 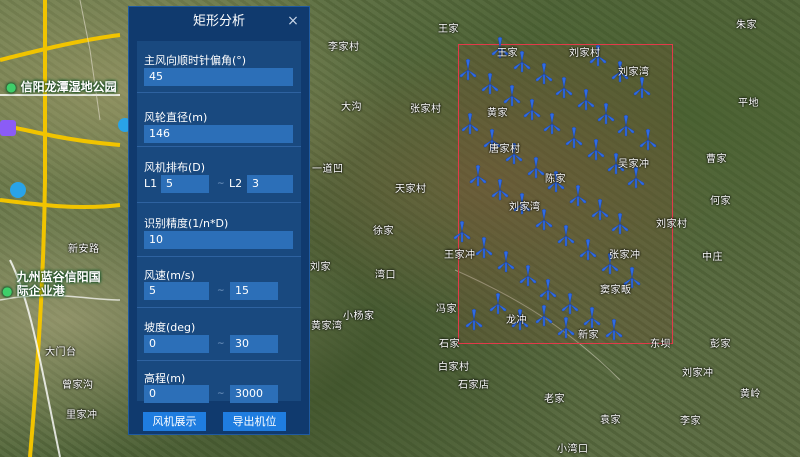 I want to click on elevation-min-input: 0, so click(x=176, y=394).